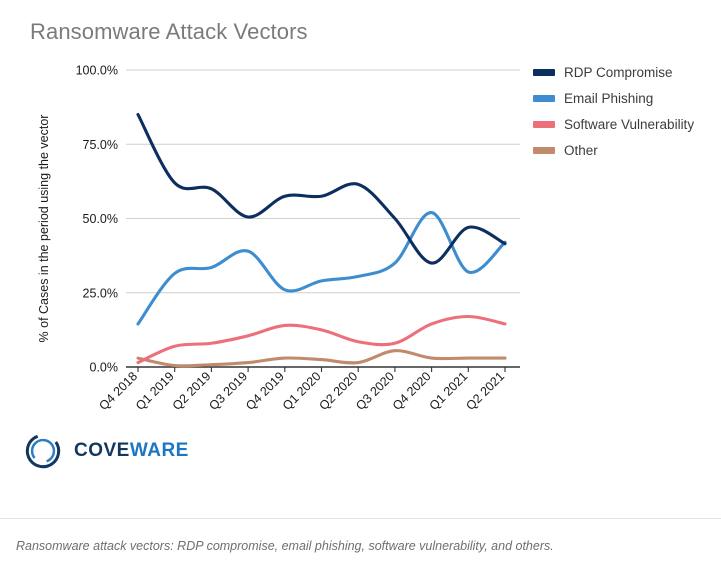 The width and height of the screenshot is (721, 574). Describe the element at coordinates (485, 391) in the screenshot. I see `x-axis-tick-label: Q2 2021` at that location.